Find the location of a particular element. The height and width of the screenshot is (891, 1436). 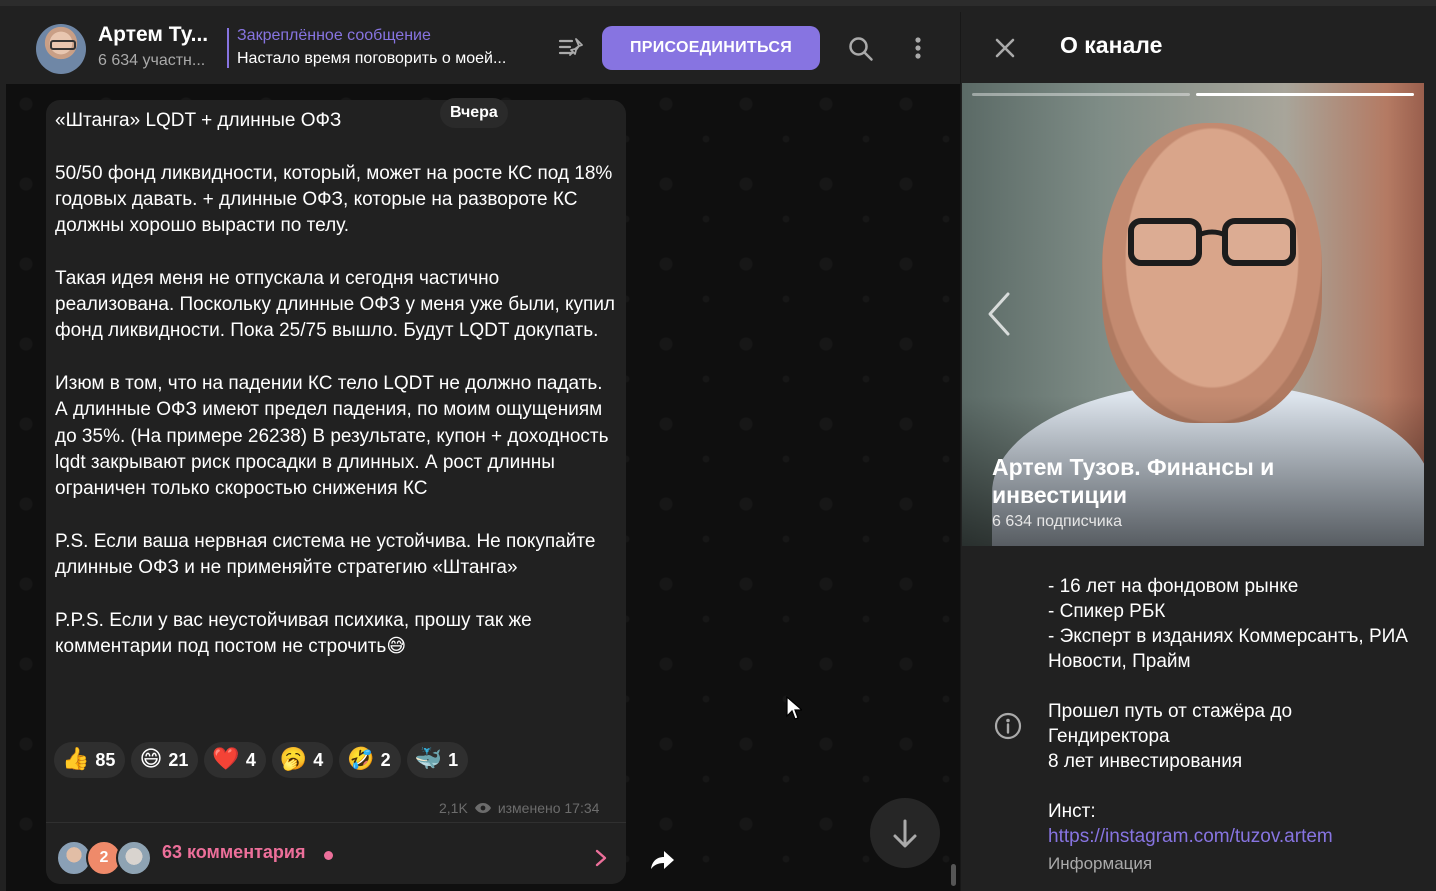

scrollbar-thumb is located at coordinates (953, 875).